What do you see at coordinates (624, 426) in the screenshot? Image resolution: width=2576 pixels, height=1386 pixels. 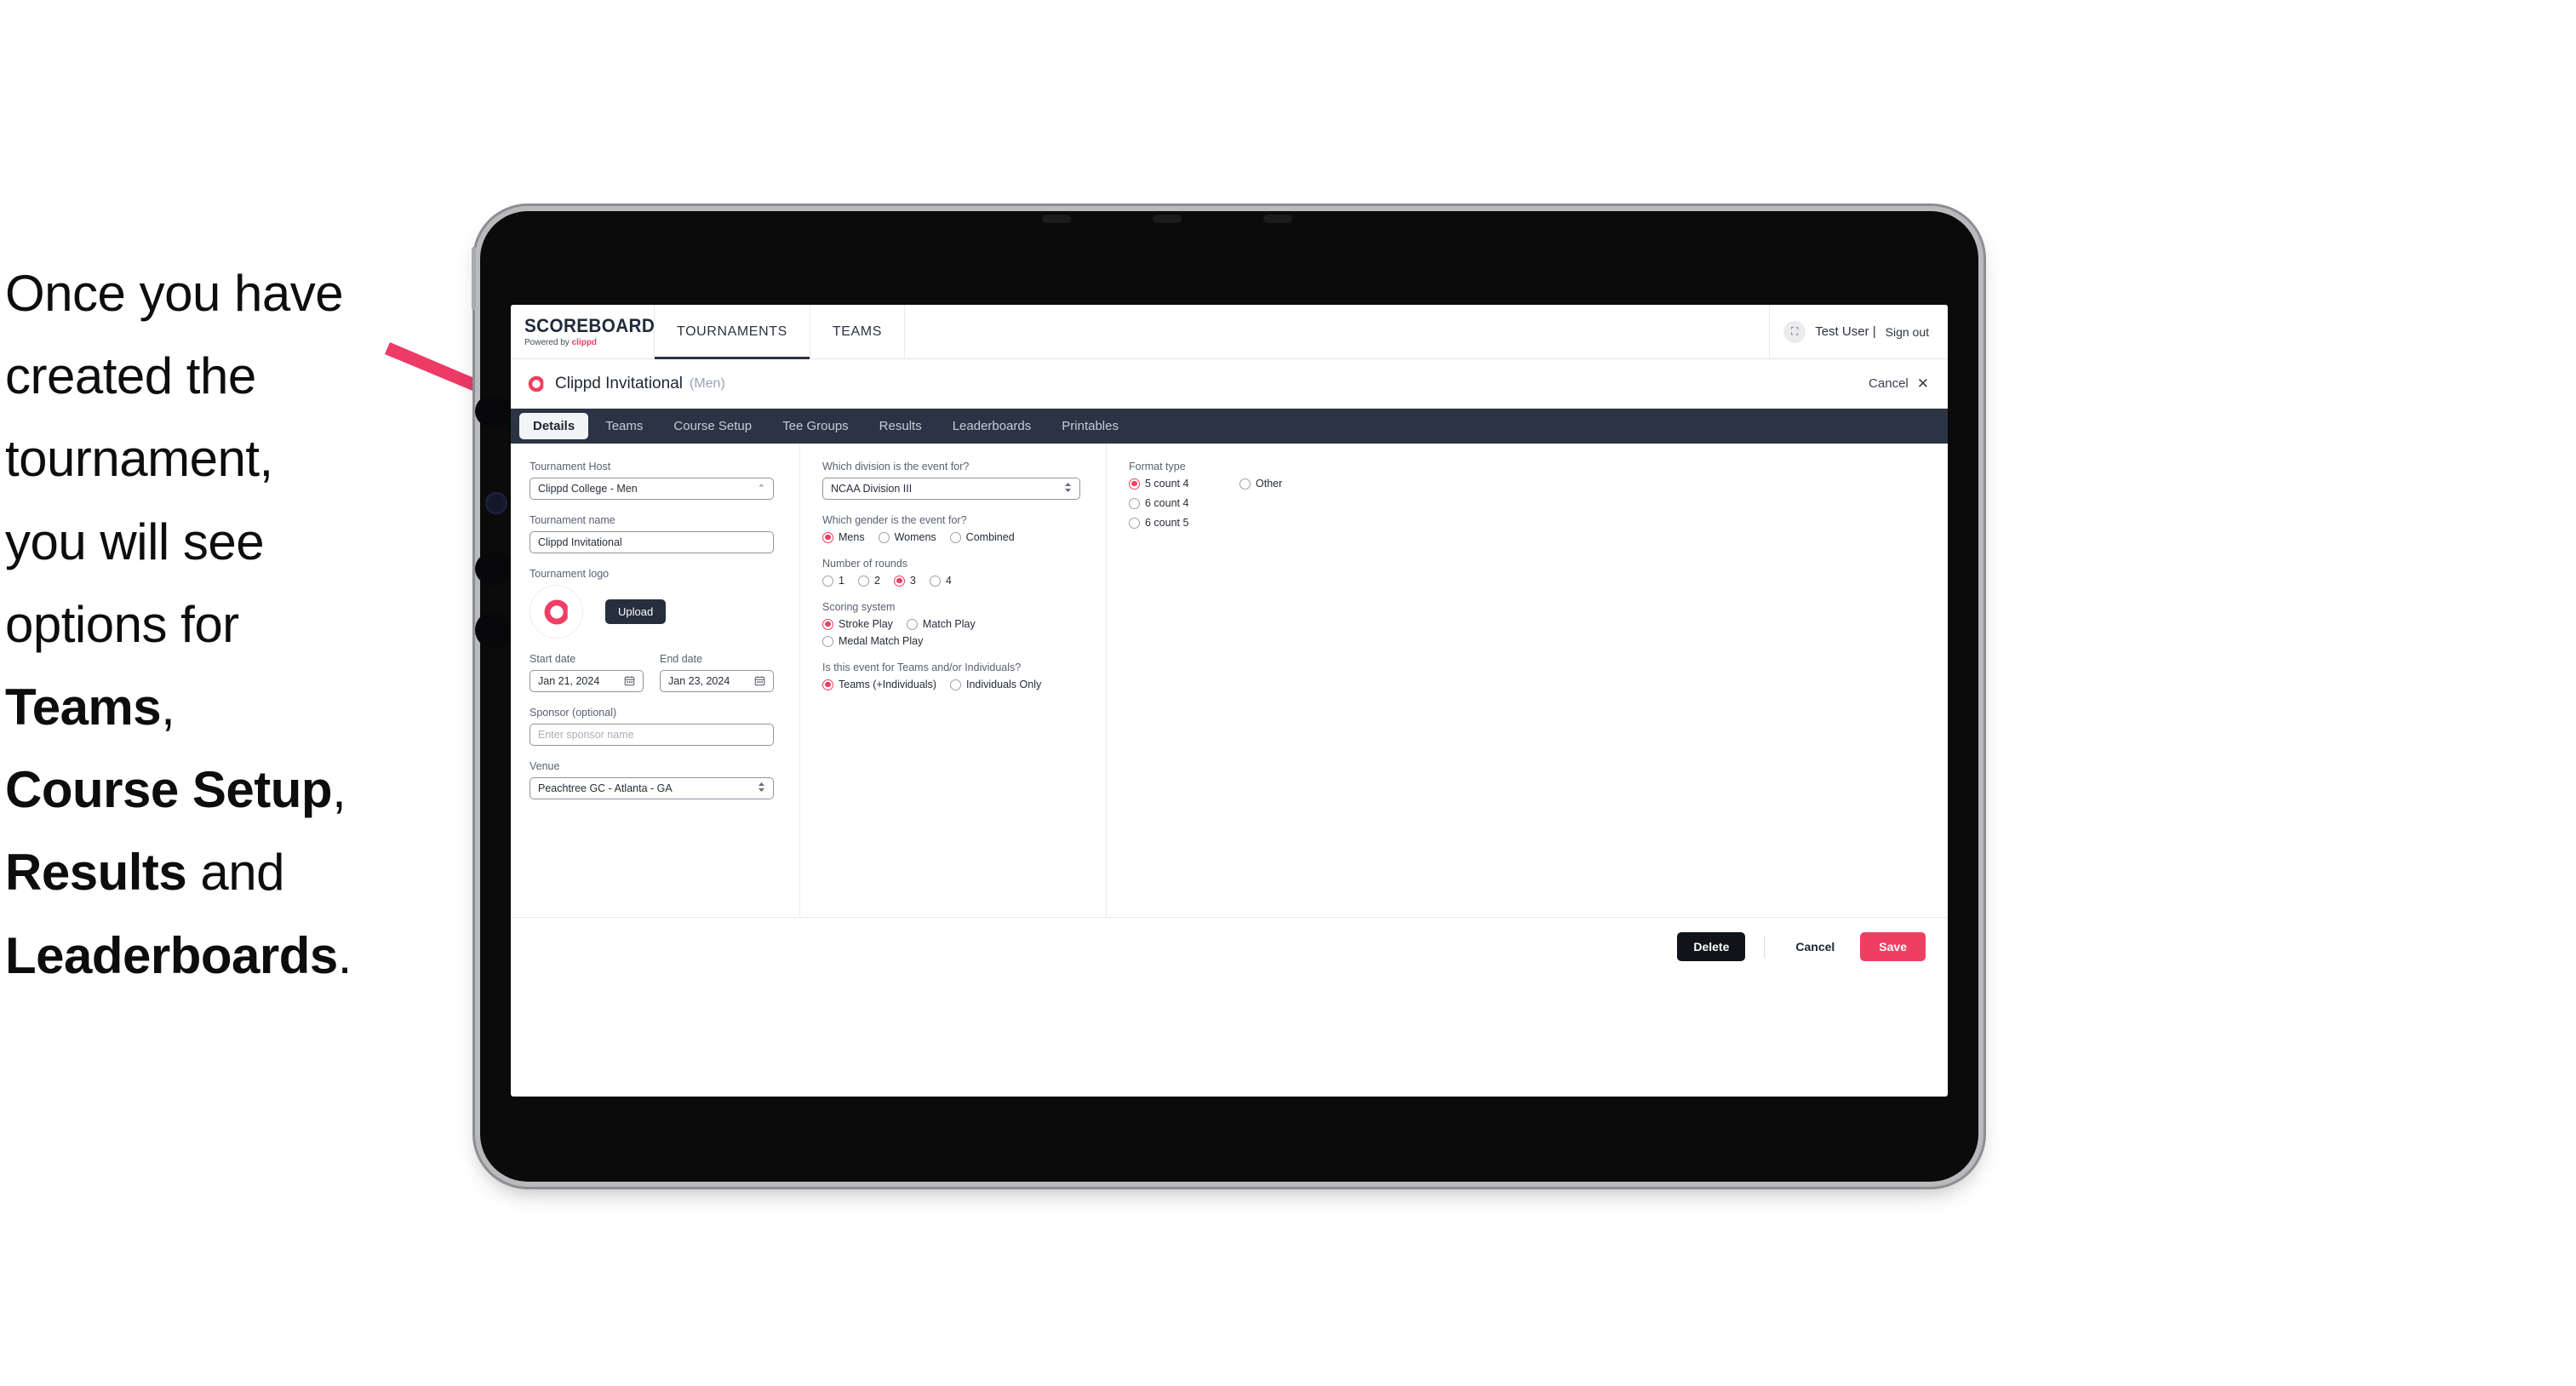 I see `tab-teams: Teams` at bounding box center [624, 426].